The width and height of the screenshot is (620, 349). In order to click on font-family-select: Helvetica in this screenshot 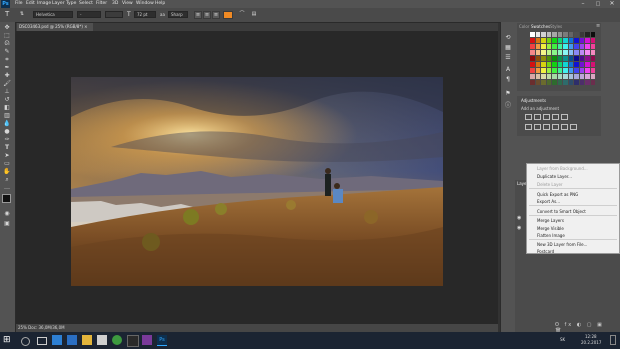, I will do `click(53, 14)`.